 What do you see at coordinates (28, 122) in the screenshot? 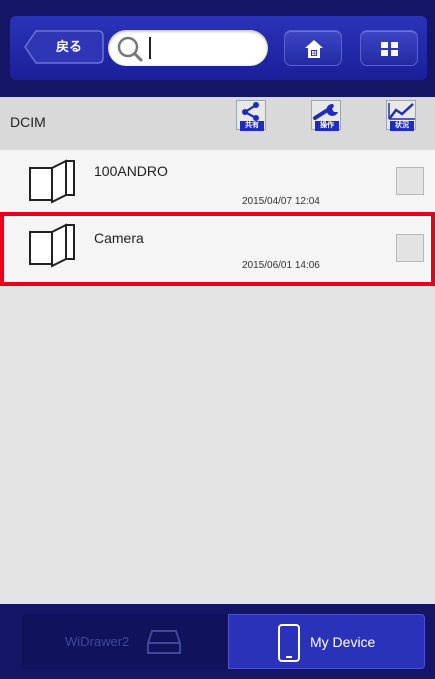
I see `current-folder-label: DCIM` at bounding box center [28, 122].